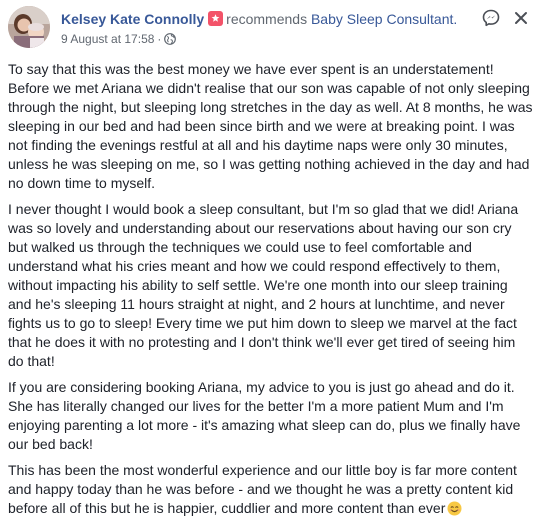  I want to click on close-icon, so click(521, 18).